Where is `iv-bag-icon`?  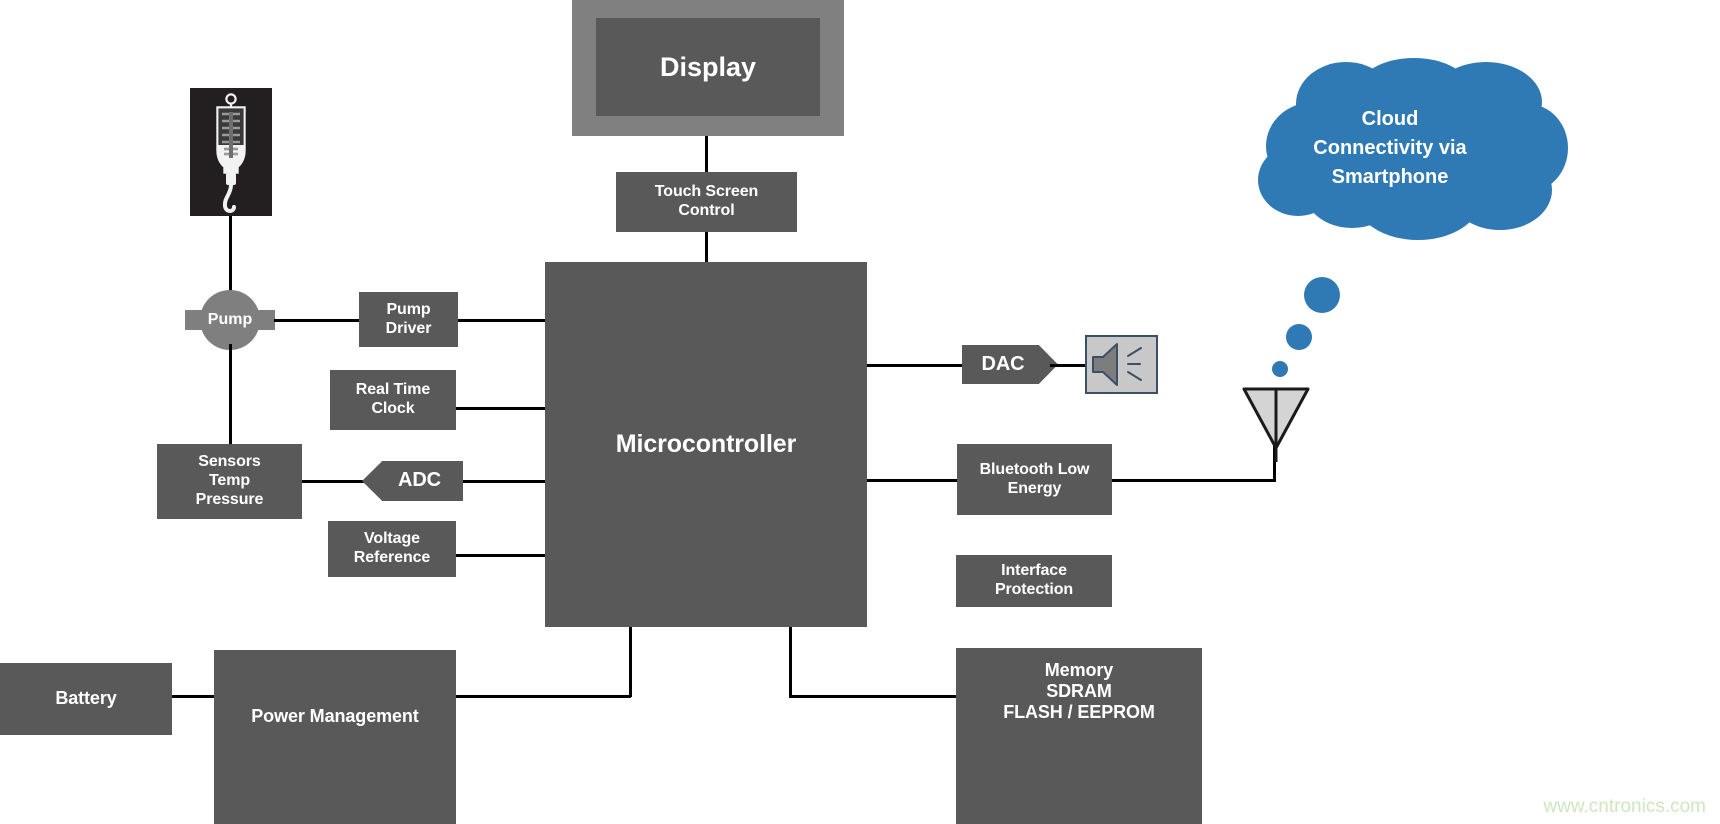 iv-bag-icon is located at coordinates (231, 152).